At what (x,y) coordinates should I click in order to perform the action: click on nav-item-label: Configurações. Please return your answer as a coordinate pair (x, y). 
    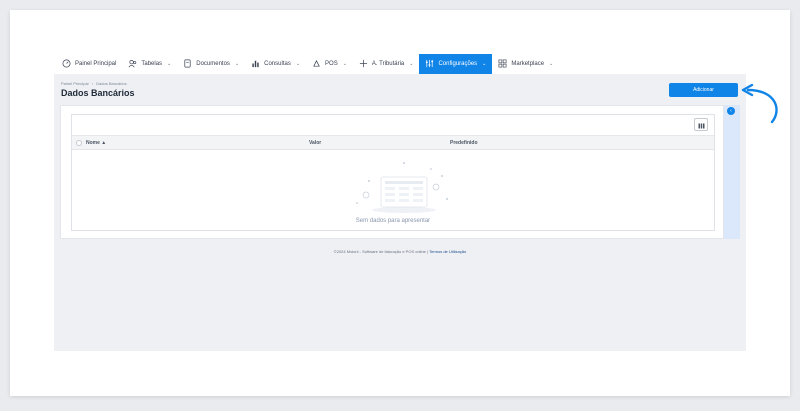
    Looking at the image, I should click on (458, 64).